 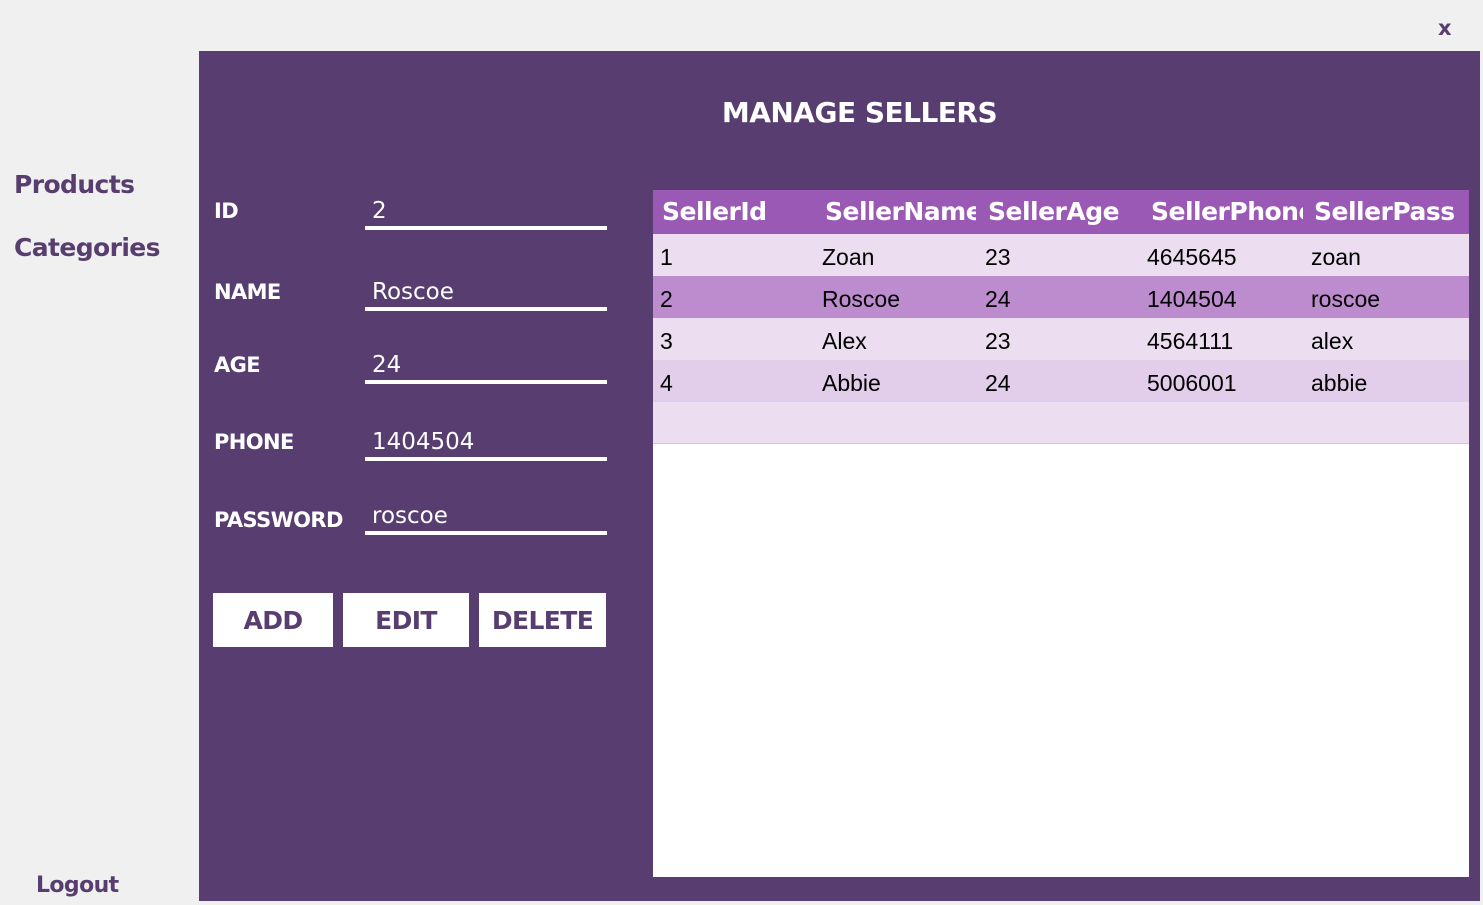 I want to click on cell-seller-phone: 1404504, so click(x=1192, y=299).